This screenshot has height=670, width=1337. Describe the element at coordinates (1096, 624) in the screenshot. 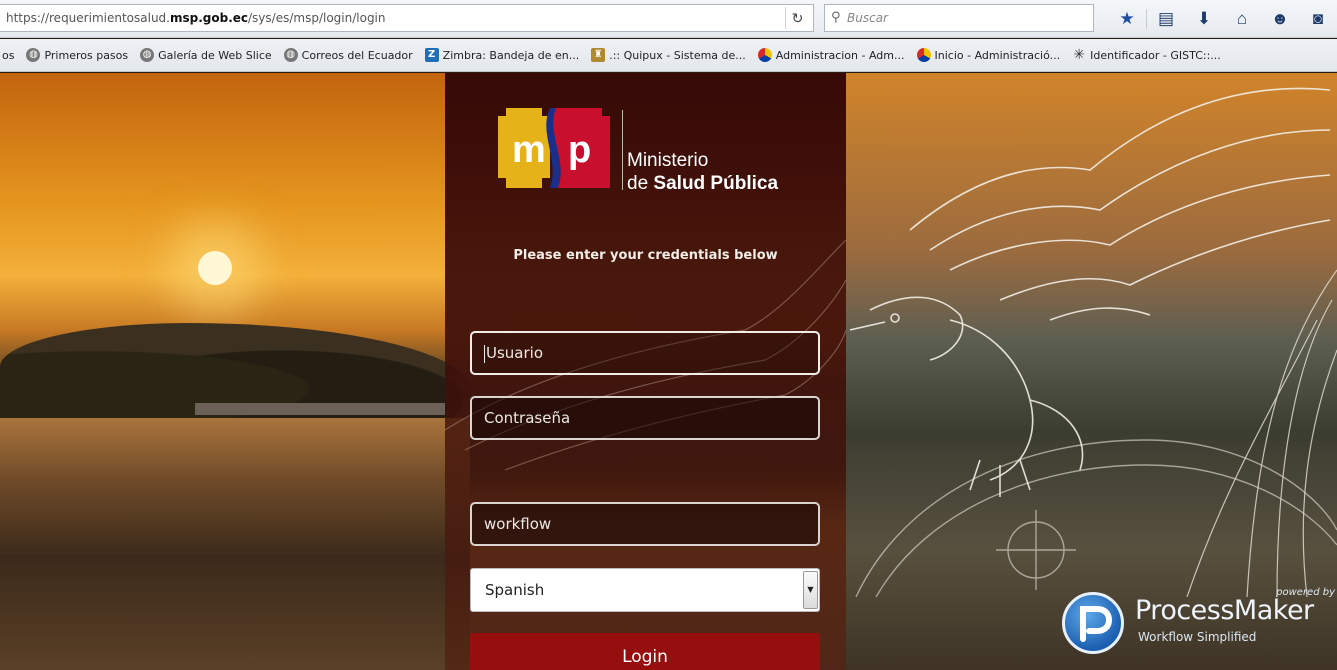

I see `processmaker-p-icon` at that location.